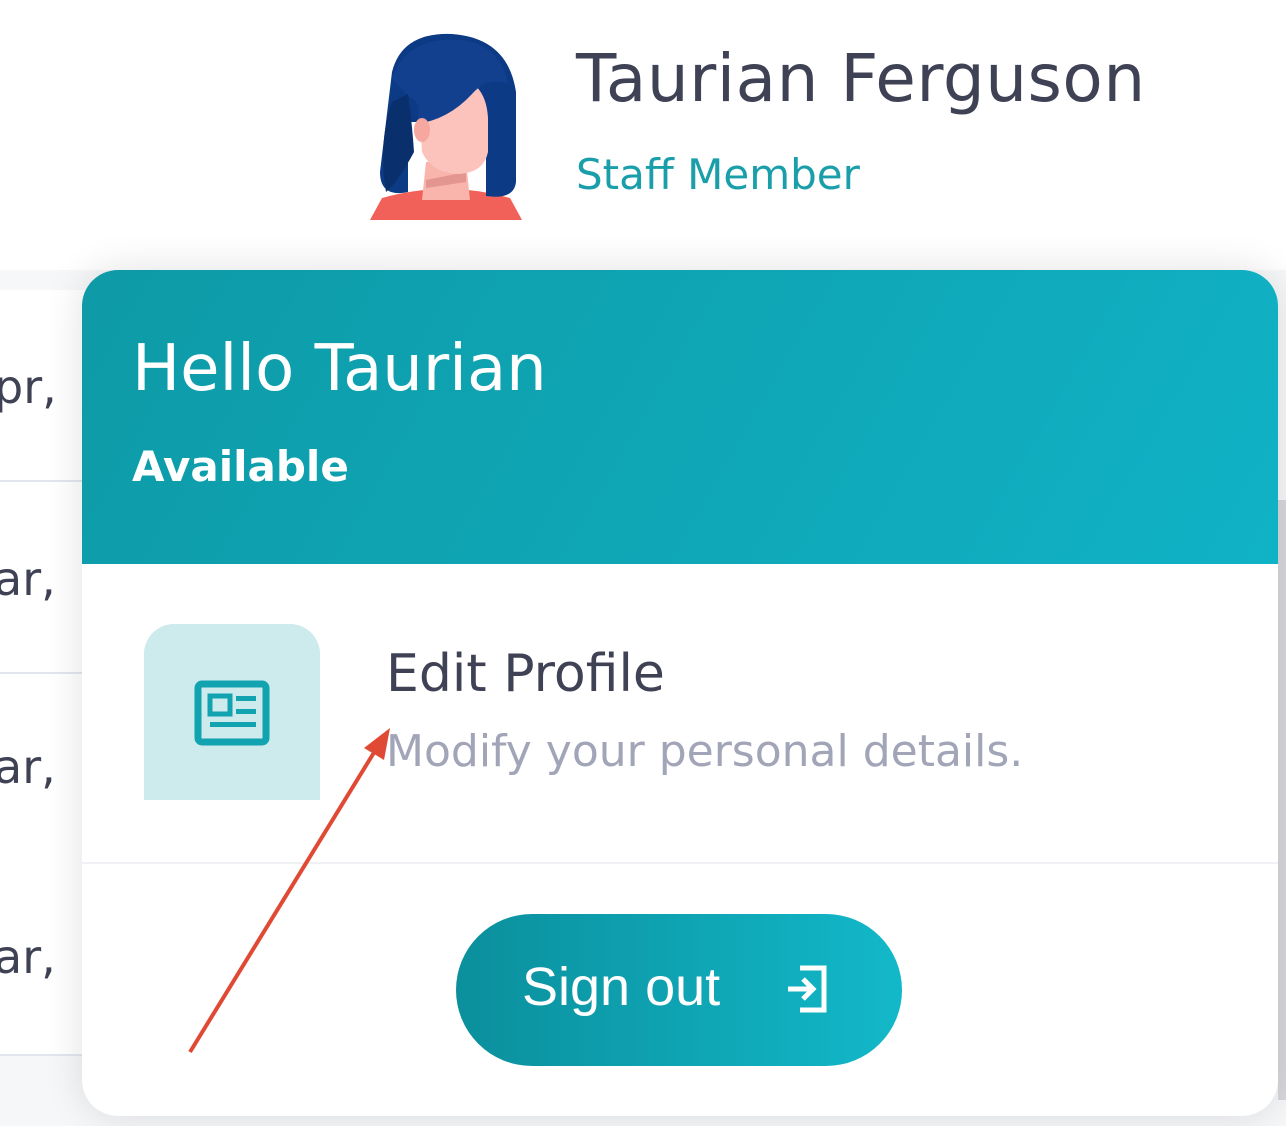  I want to click on availability-status: Available, so click(240, 466).